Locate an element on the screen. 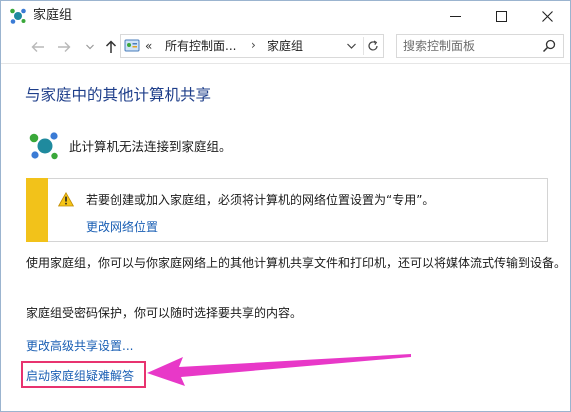  warning-icon is located at coordinates (66, 199).